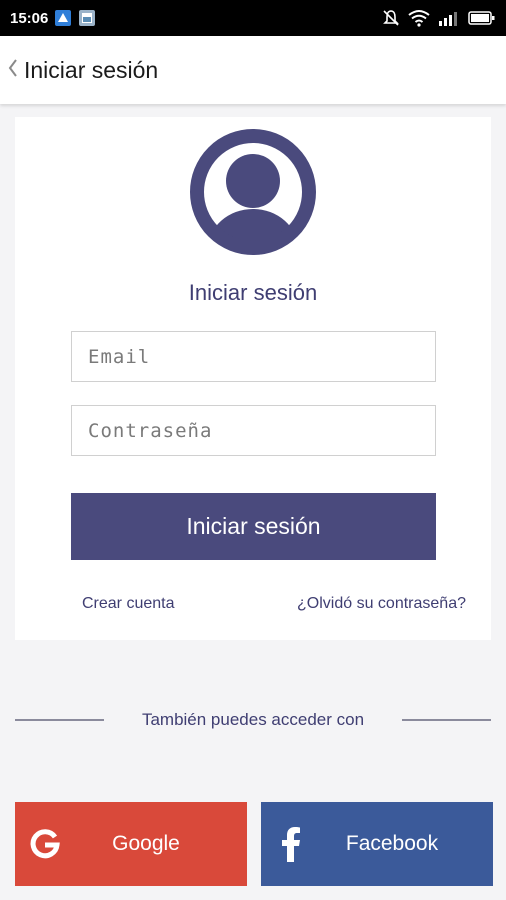 The width and height of the screenshot is (506, 900). I want to click on status-time: 15:06, so click(29, 18).